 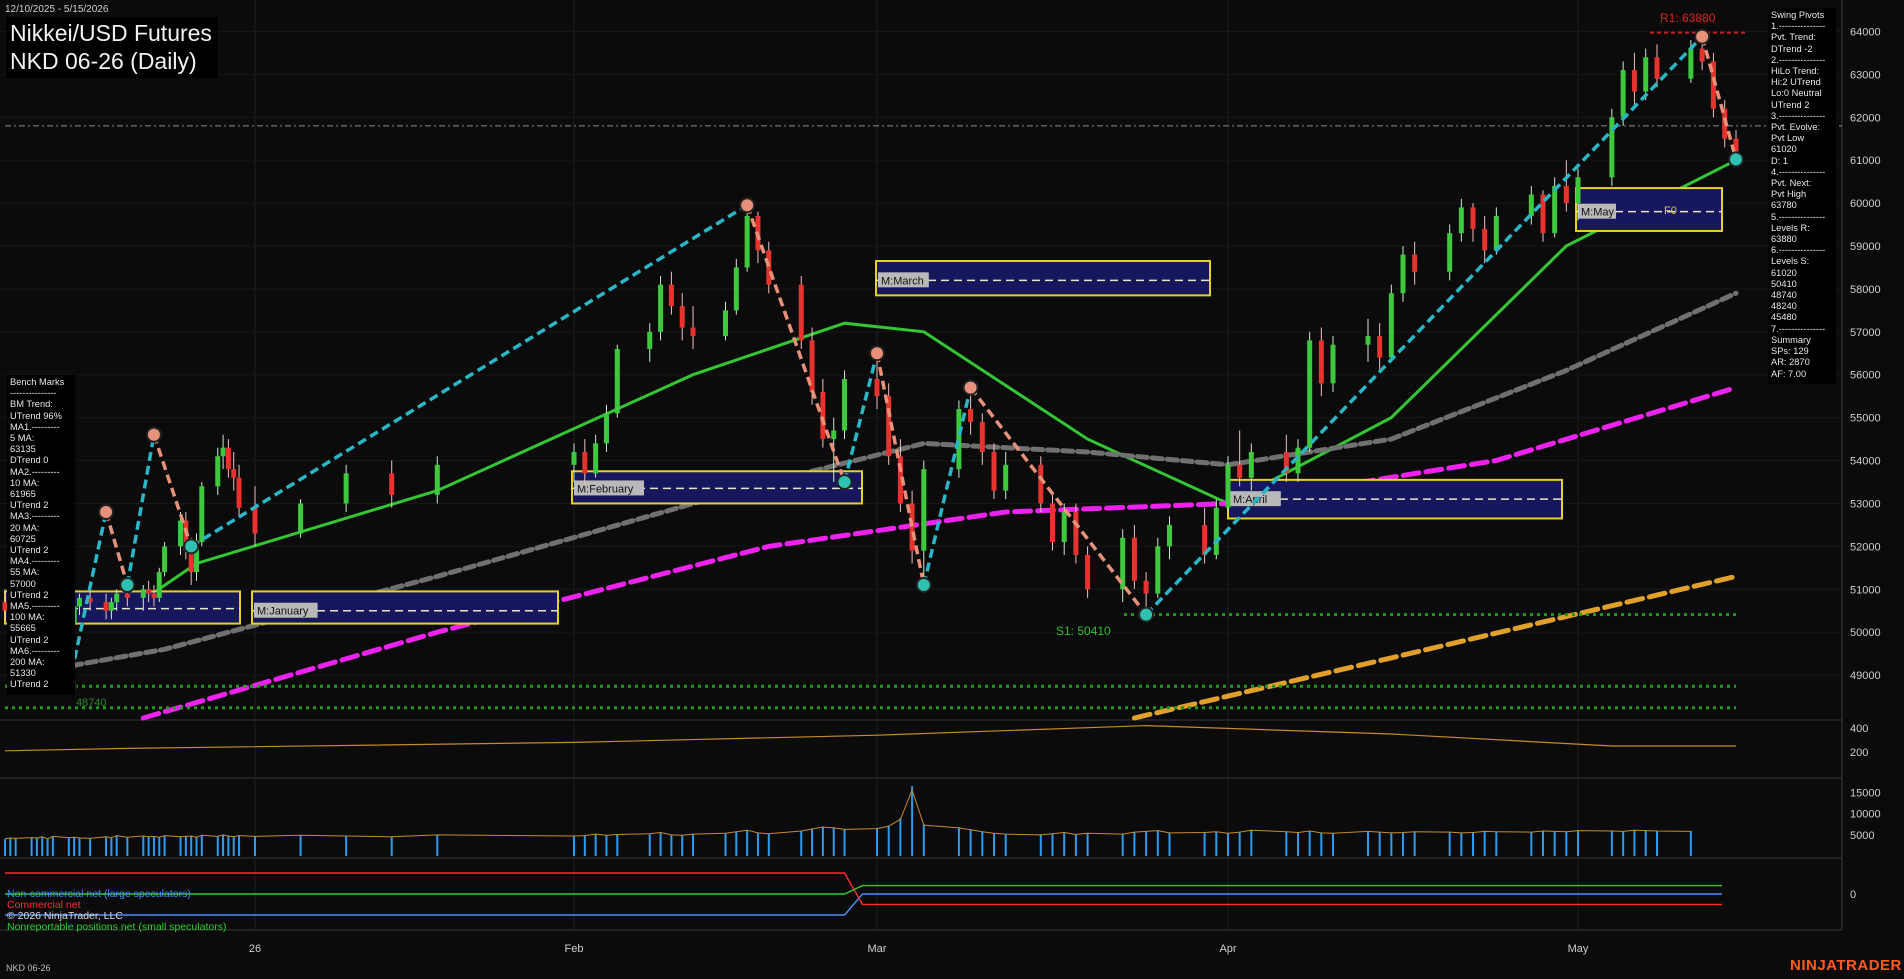 I want to click on panel-line: 48740, so click(x=1784, y=295).